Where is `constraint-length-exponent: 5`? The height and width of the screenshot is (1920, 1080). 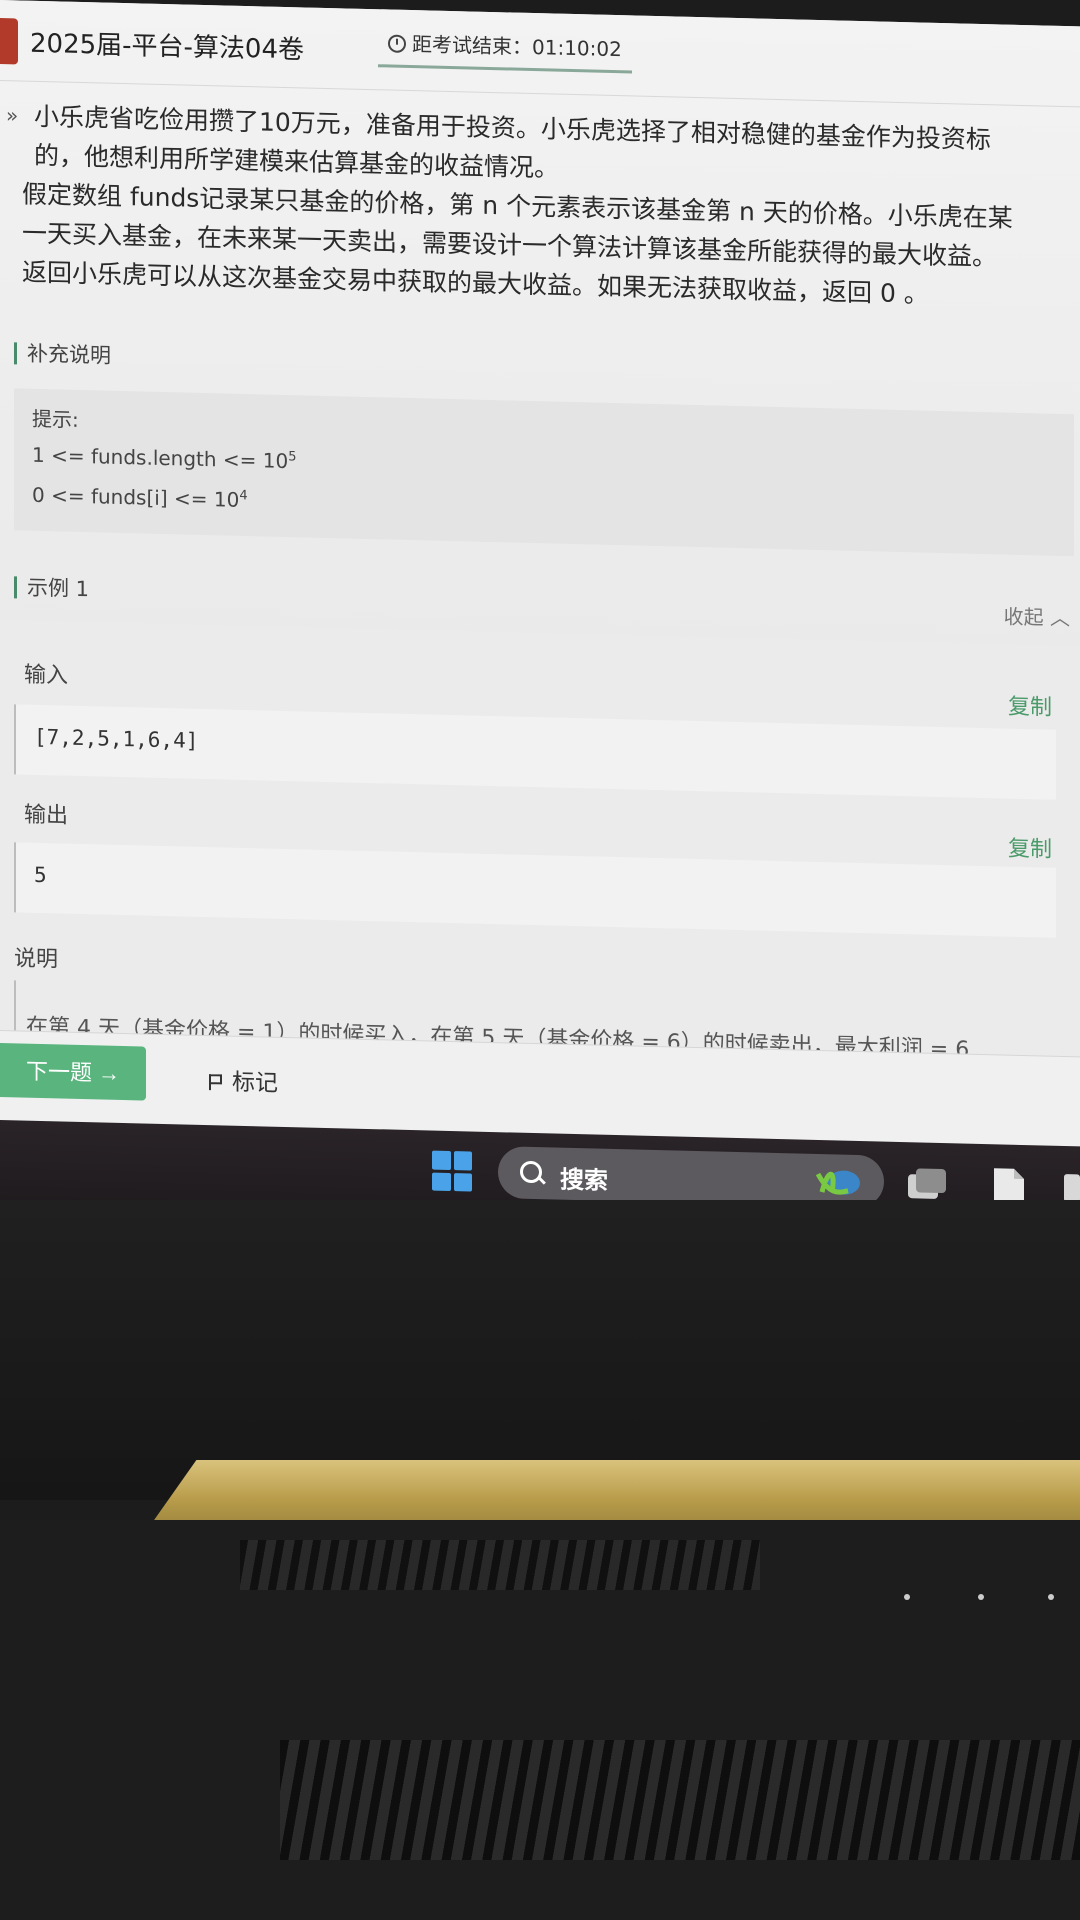
constraint-length-exponent: 5 is located at coordinates (292, 457).